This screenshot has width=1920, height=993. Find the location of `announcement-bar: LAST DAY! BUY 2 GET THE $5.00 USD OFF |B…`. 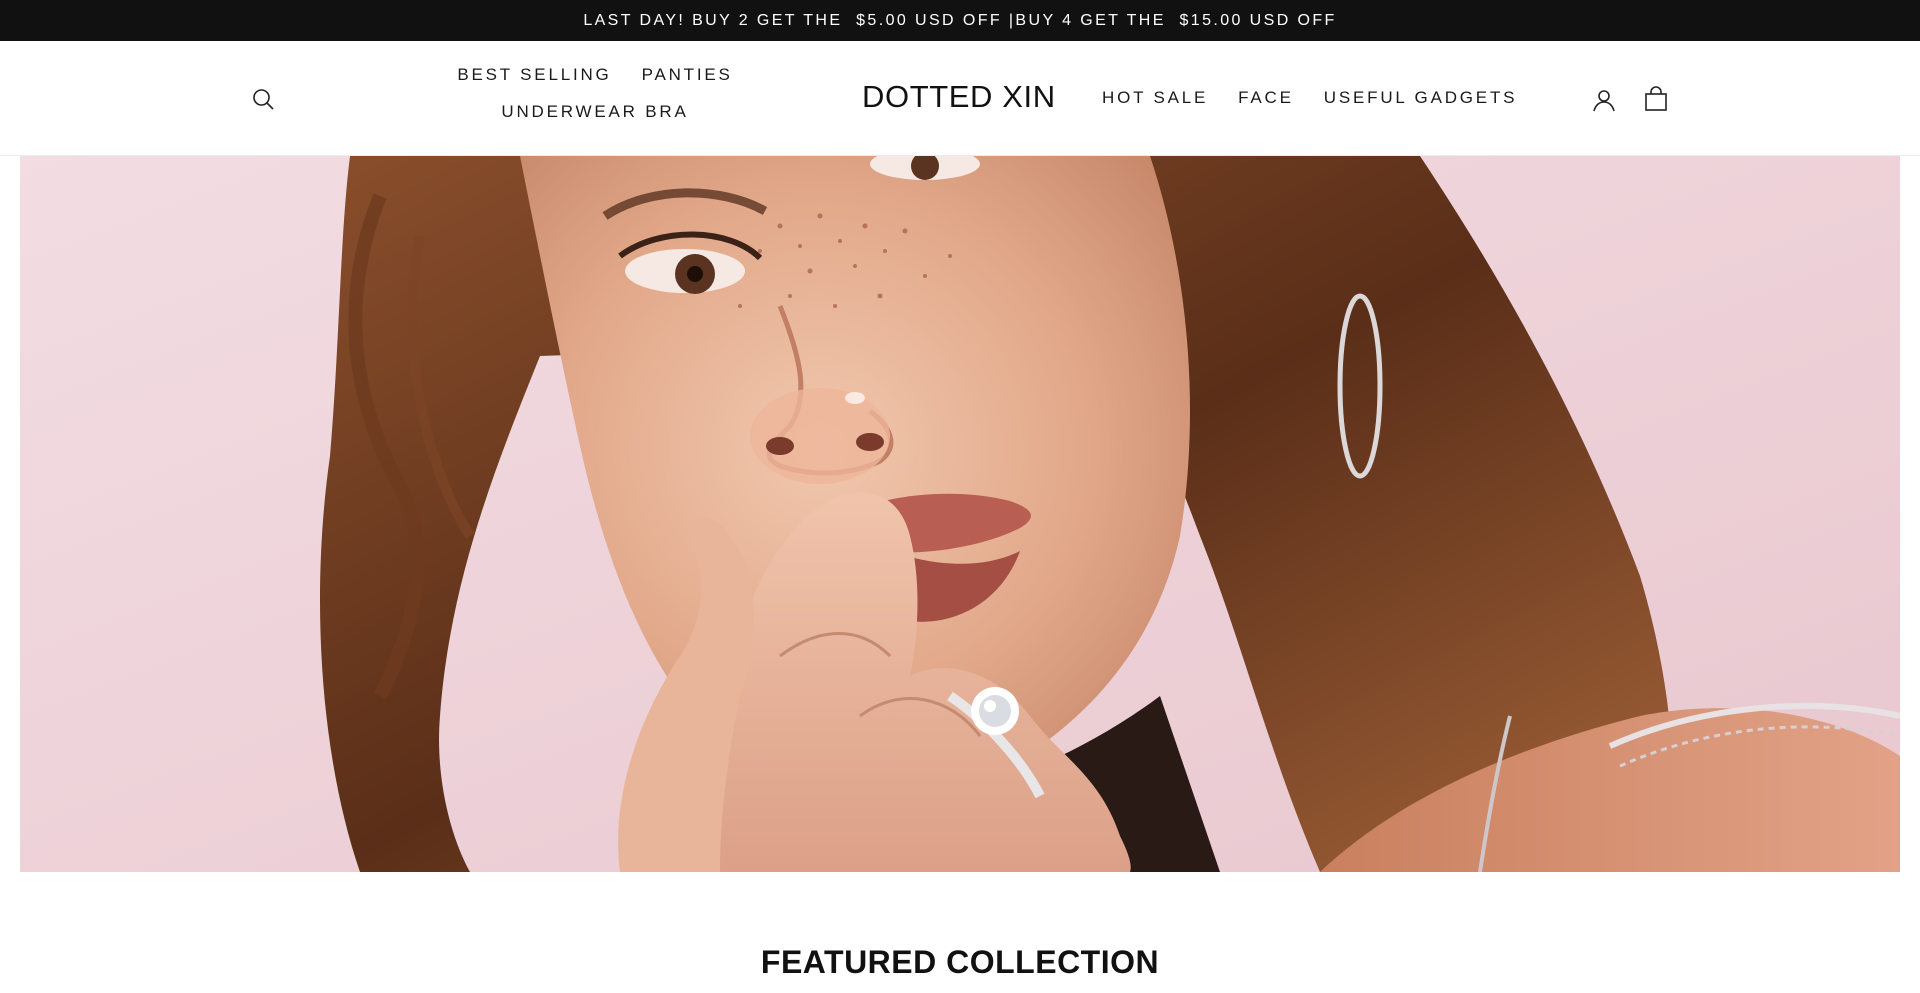

announcement-bar: LAST DAY! BUY 2 GET THE $5.00 USD OFF |B… is located at coordinates (960, 20).